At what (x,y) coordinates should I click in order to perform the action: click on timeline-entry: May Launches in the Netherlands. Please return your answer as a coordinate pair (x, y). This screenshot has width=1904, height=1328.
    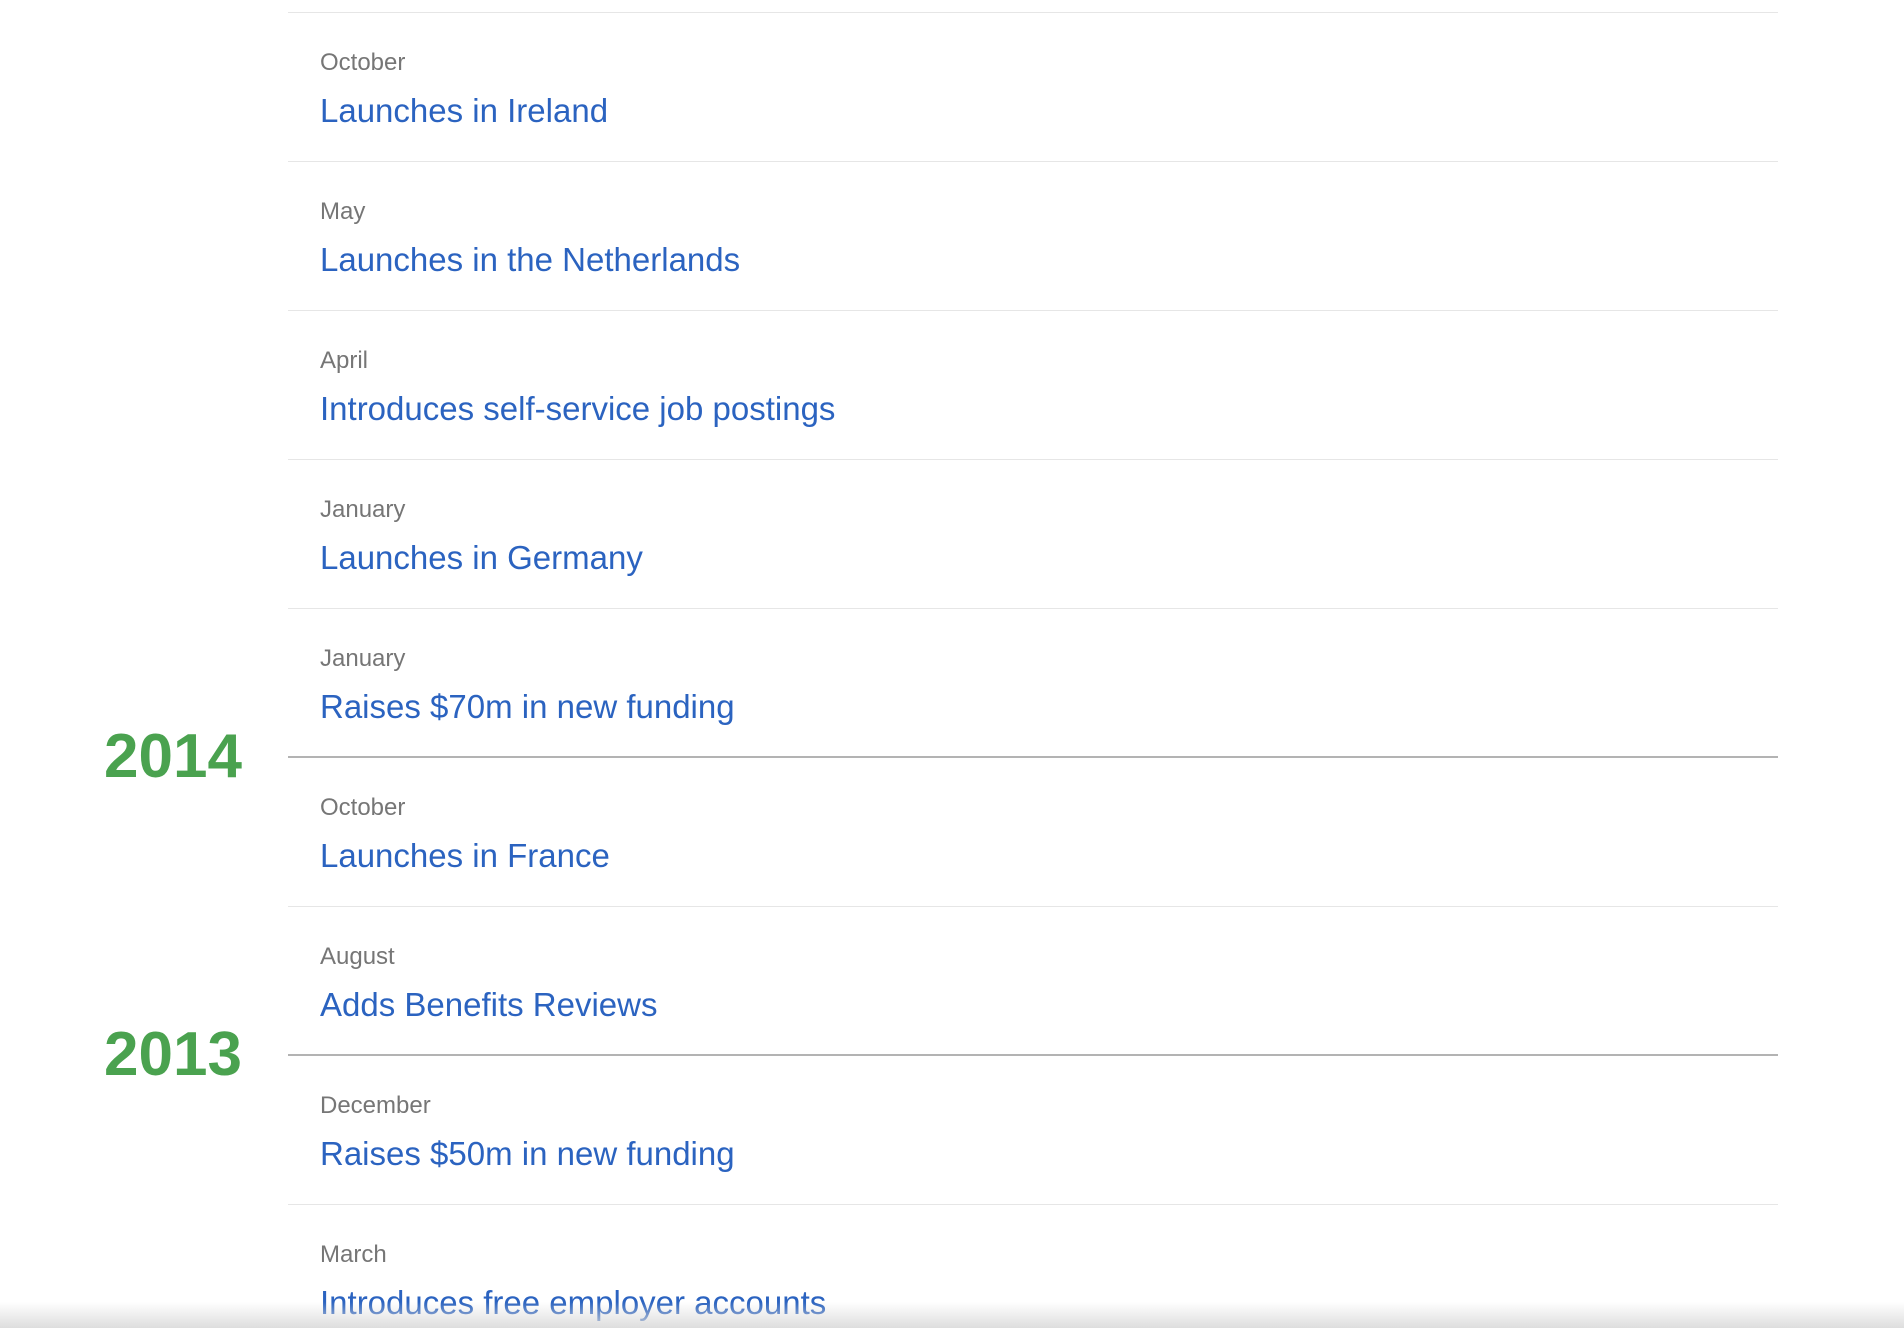
    Looking at the image, I should click on (1033, 236).